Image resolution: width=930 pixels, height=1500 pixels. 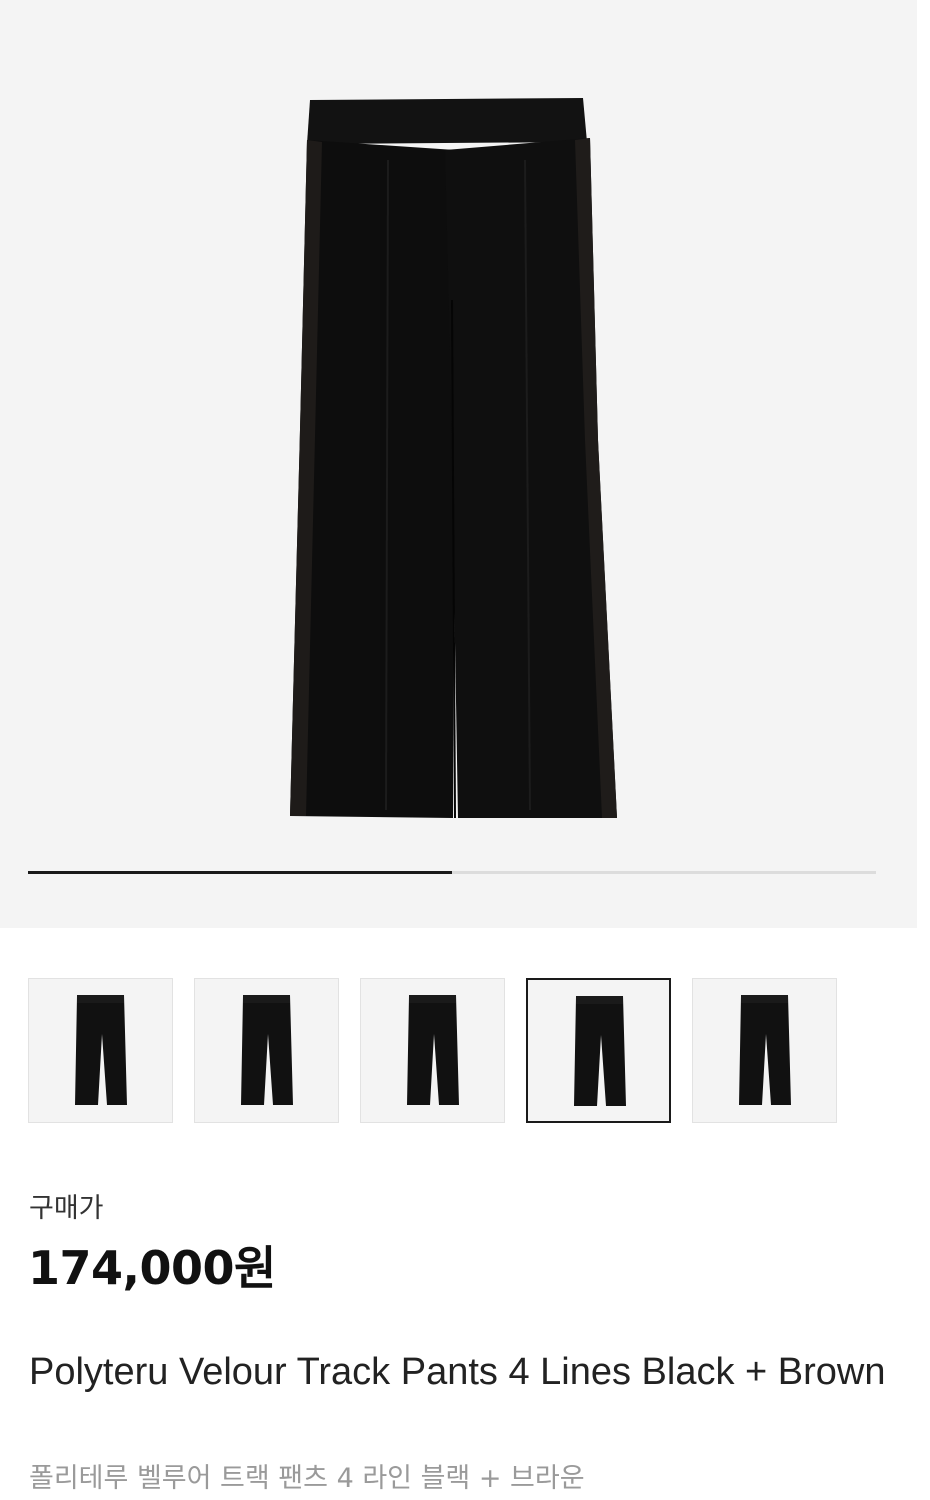 What do you see at coordinates (152, 1268) in the screenshot?
I see `price-value: 174,000원` at bounding box center [152, 1268].